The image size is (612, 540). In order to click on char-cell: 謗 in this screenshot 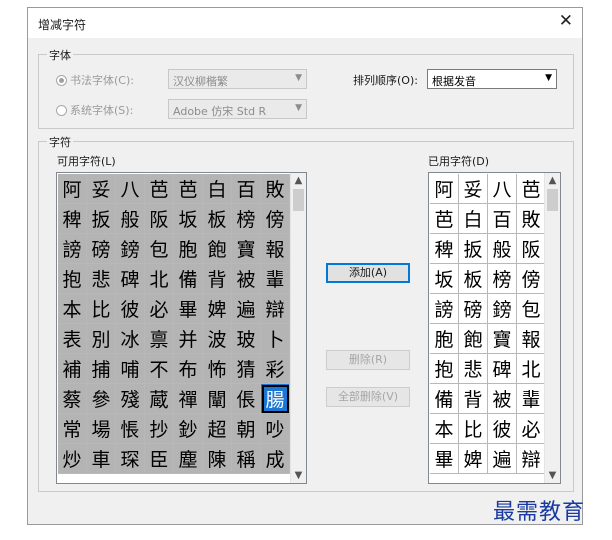, I will do `click(72, 249)`.